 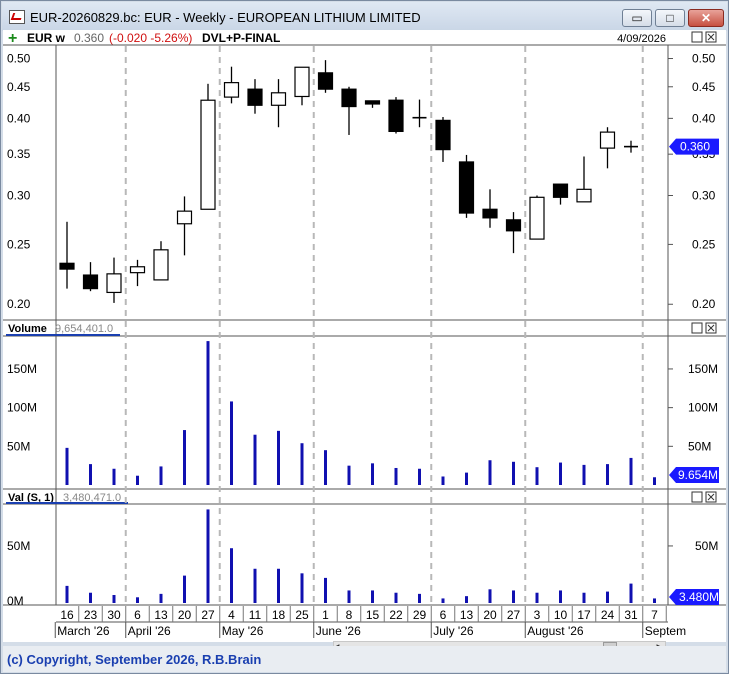 I want to click on volume-tick-label-right: 150M, so click(x=703, y=369).